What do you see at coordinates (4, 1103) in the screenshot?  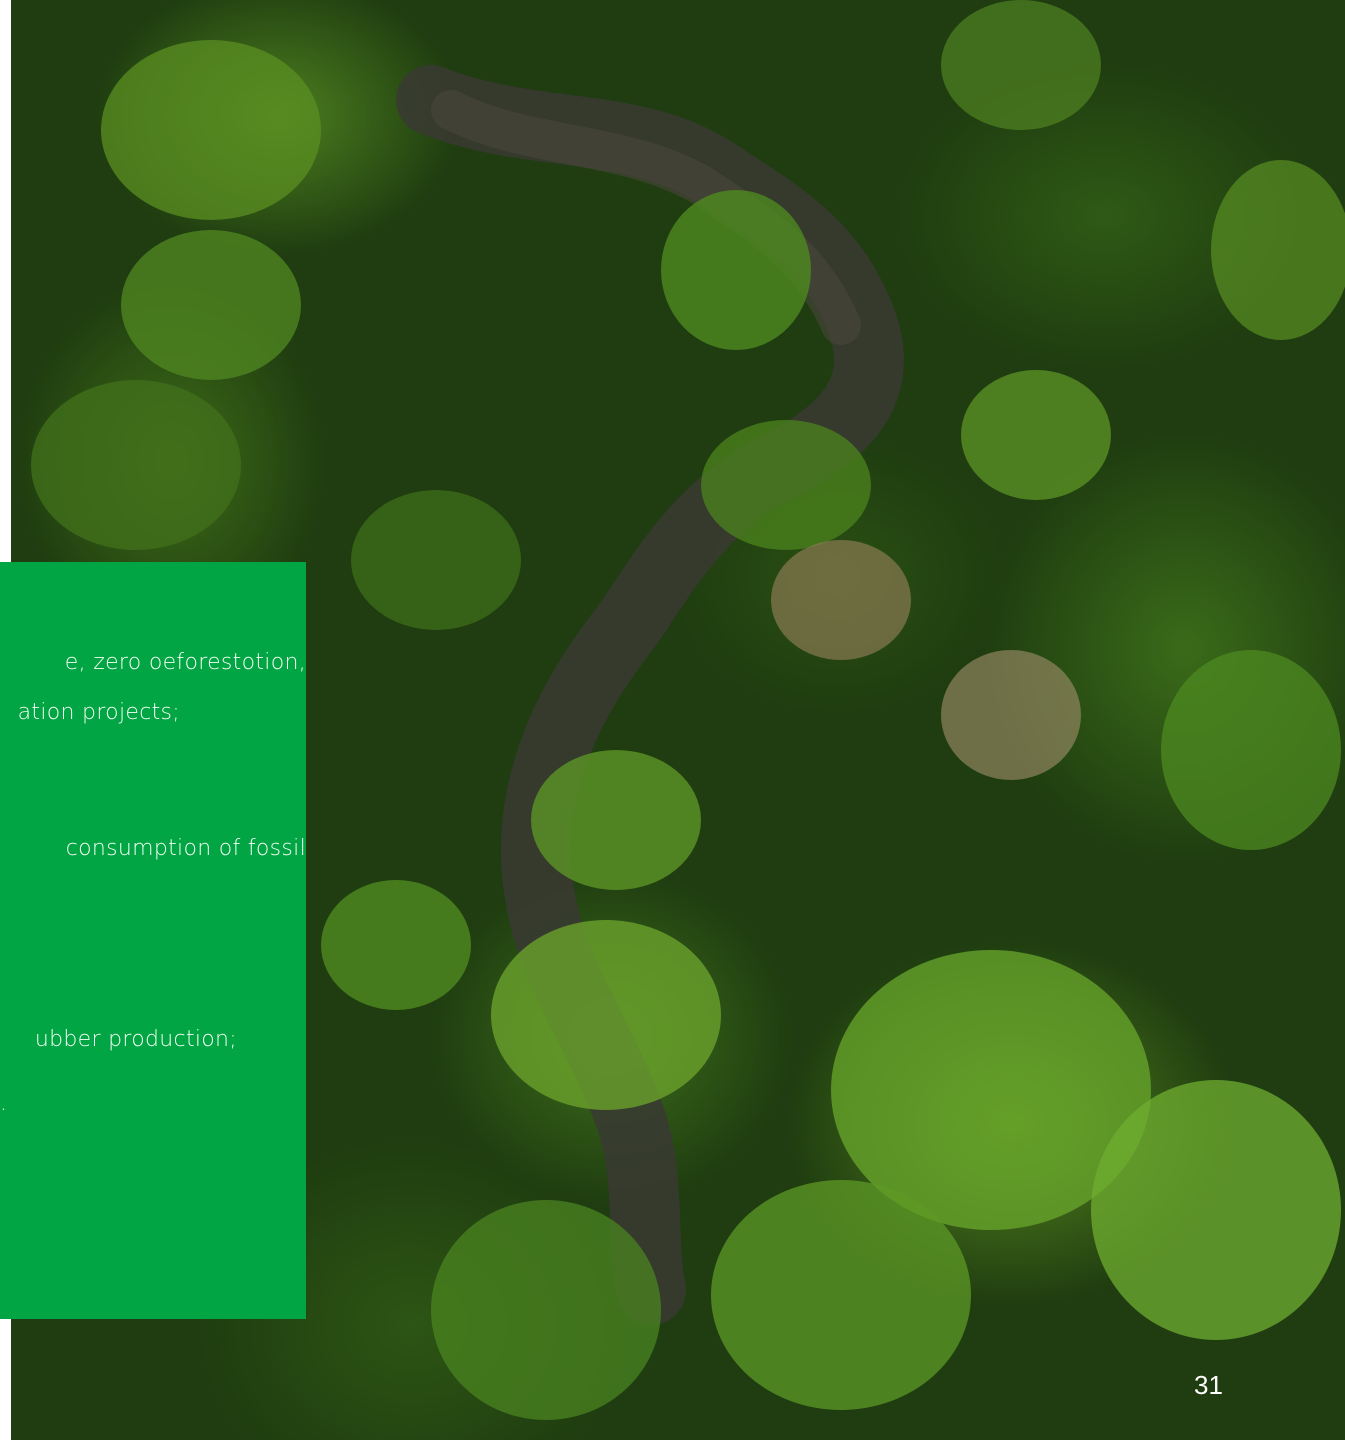 I see `panel-text-line: .` at bounding box center [4, 1103].